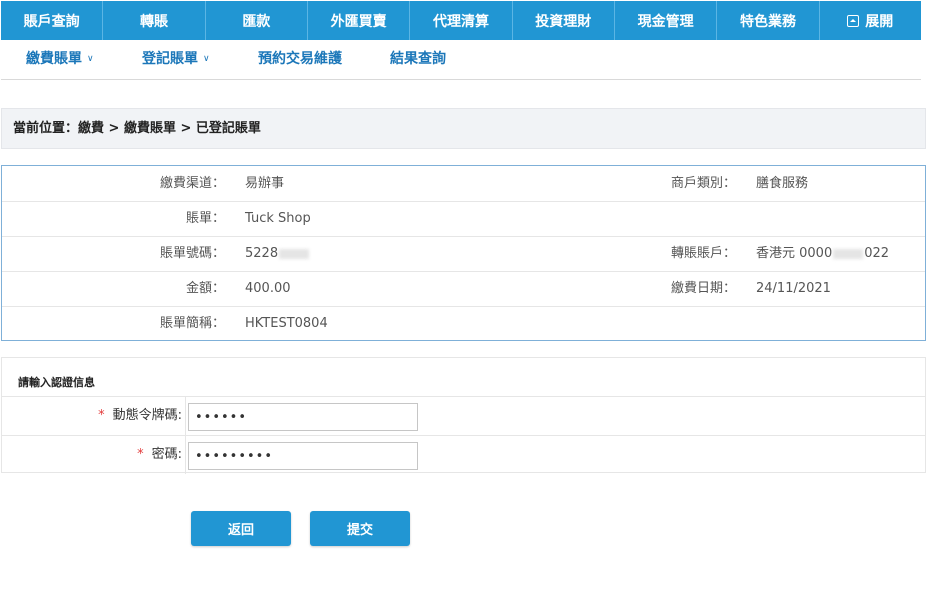 The image size is (931, 600). I want to click on subnav-scheduled-transactions: 預約交易維護, so click(300, 59).